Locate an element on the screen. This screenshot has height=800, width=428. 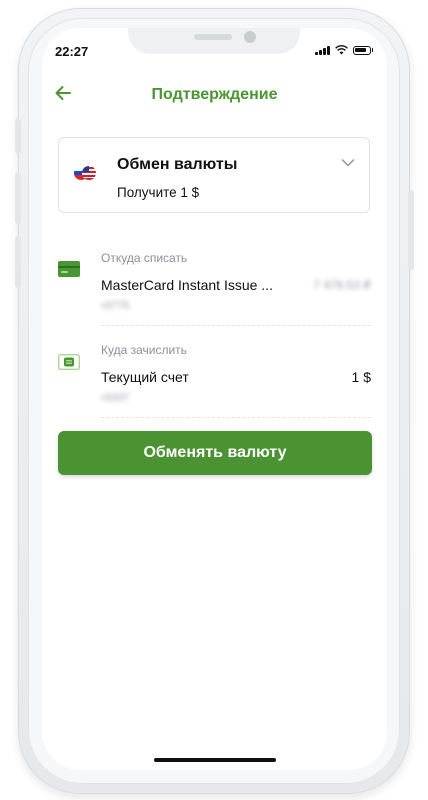
to-account-number: •3337 is located at coordinates (115, 398).